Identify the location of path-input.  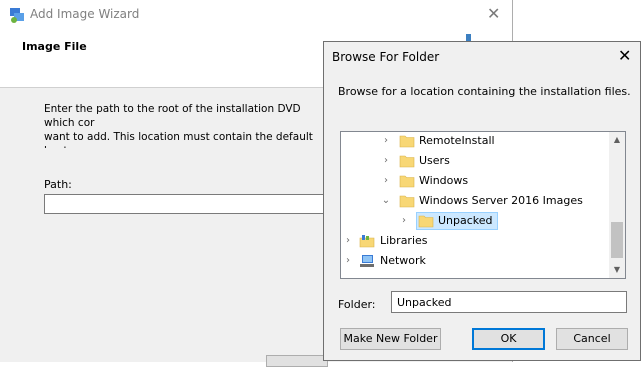
(189, 204).